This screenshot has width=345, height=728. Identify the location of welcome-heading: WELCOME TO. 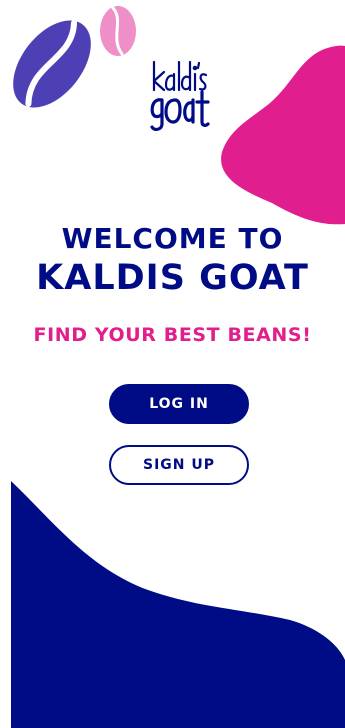
(172, 238).